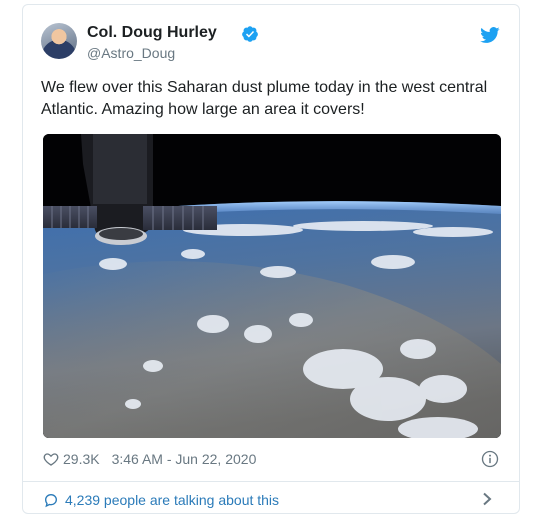 The width and height of the screenshot is (540, 521). Describe the element at coordinates (131, 53) in the screenshot. I see `user-handle: @Astro_Doug` at that location.